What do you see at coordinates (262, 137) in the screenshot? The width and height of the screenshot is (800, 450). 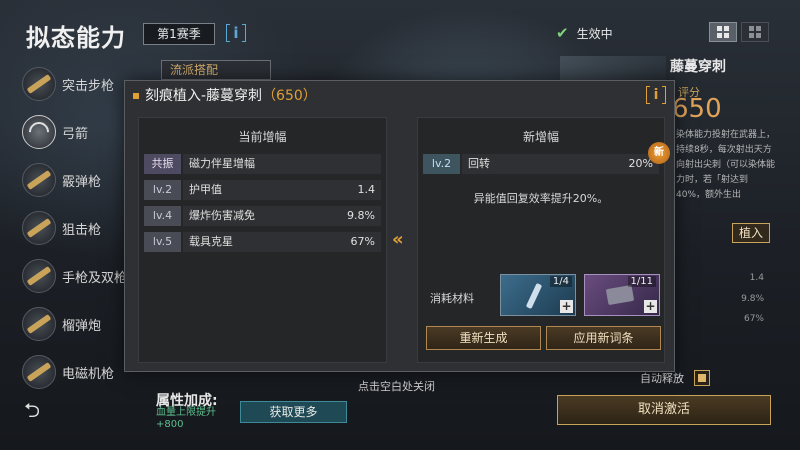 I see `current-boost-heading: 当前增幅` at bounding box center [262, 137].